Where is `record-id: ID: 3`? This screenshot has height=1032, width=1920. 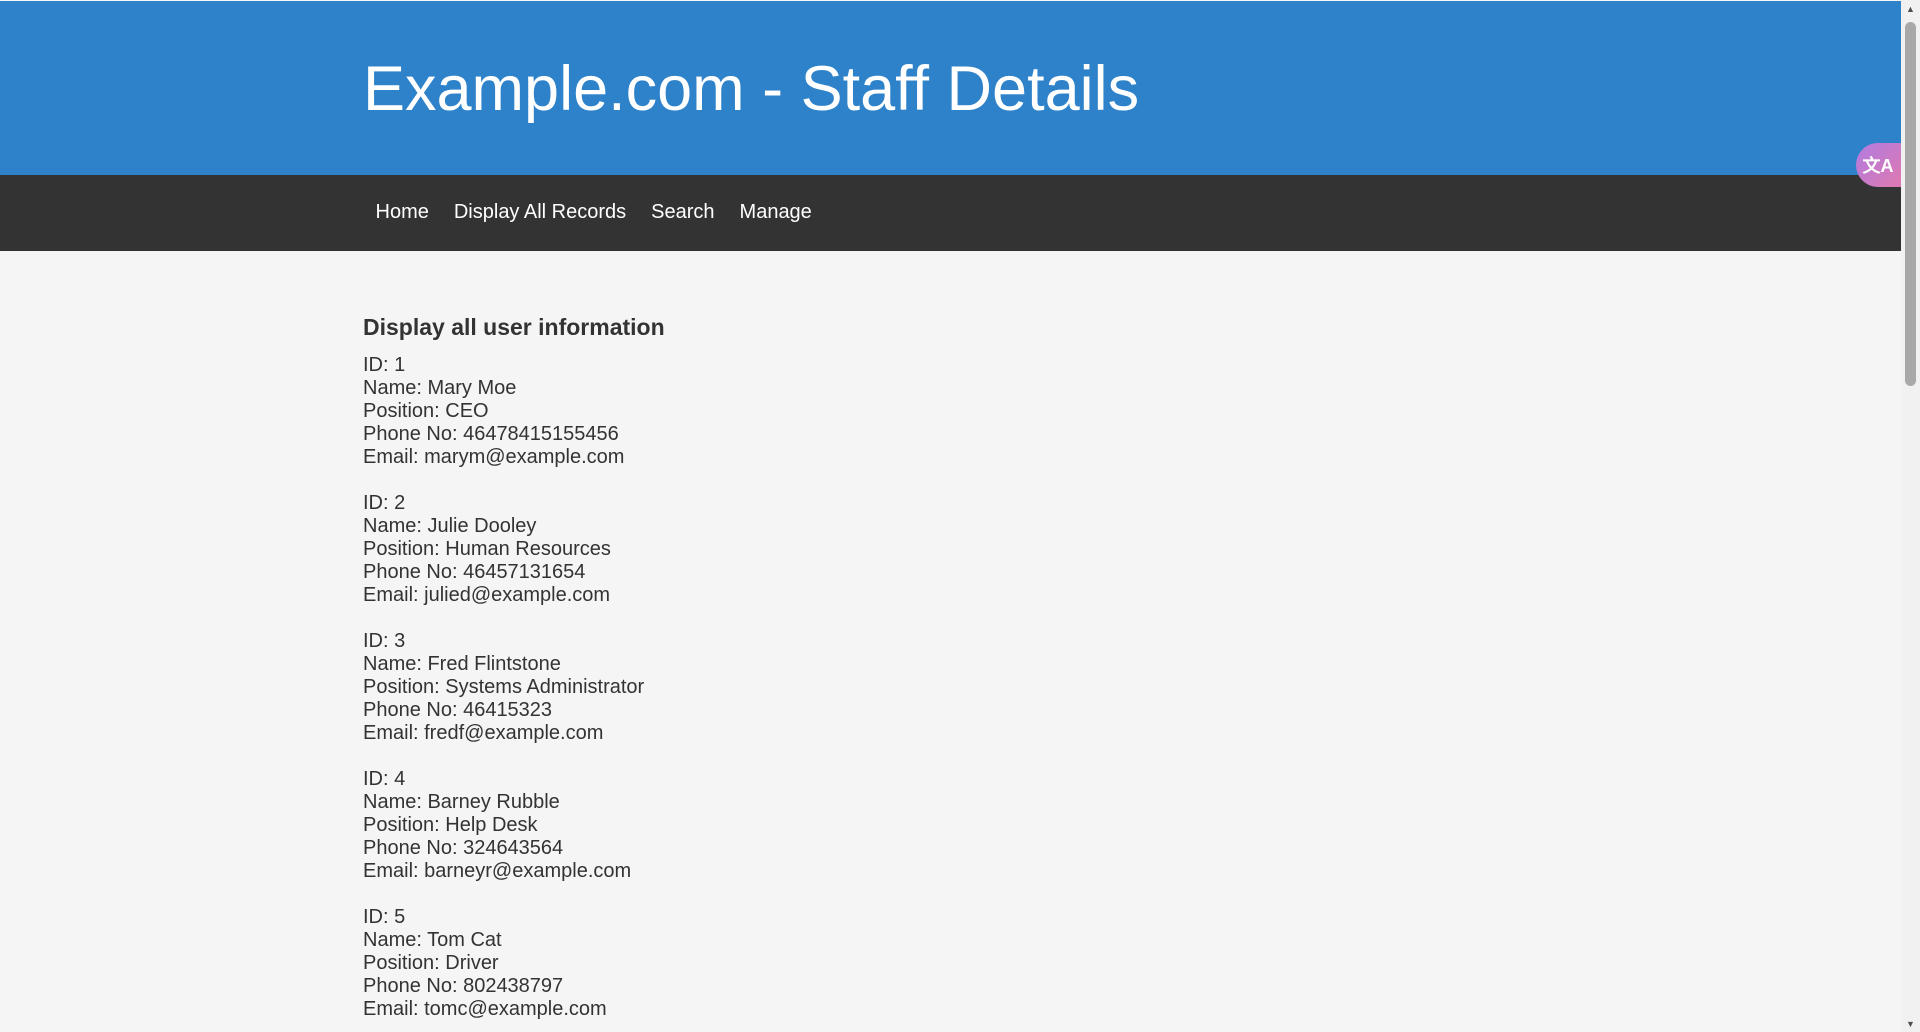 record-id: ID: 3 is located at coordinates (384, 641).